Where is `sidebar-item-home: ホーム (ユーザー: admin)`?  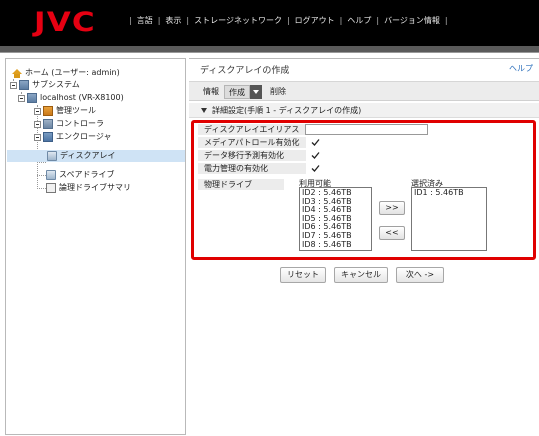
sidebar-item-home: ホーム (ユーザー: admin) is located at coordinates (66, 73).